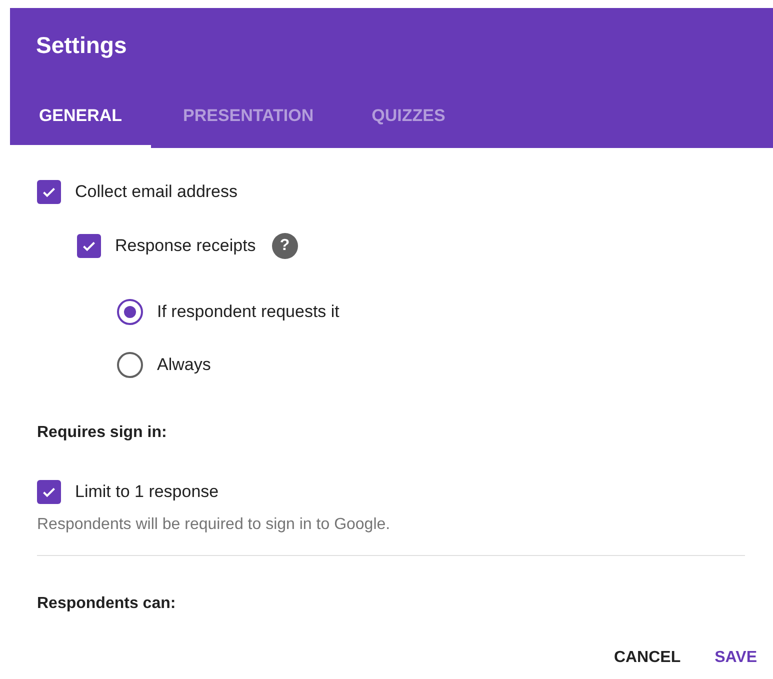 The height and width of the screenshot is (679, 773). Describe the element at coordinates (647, 658) in the screenshot. I see `cancel-button: CANCEL` at that location.